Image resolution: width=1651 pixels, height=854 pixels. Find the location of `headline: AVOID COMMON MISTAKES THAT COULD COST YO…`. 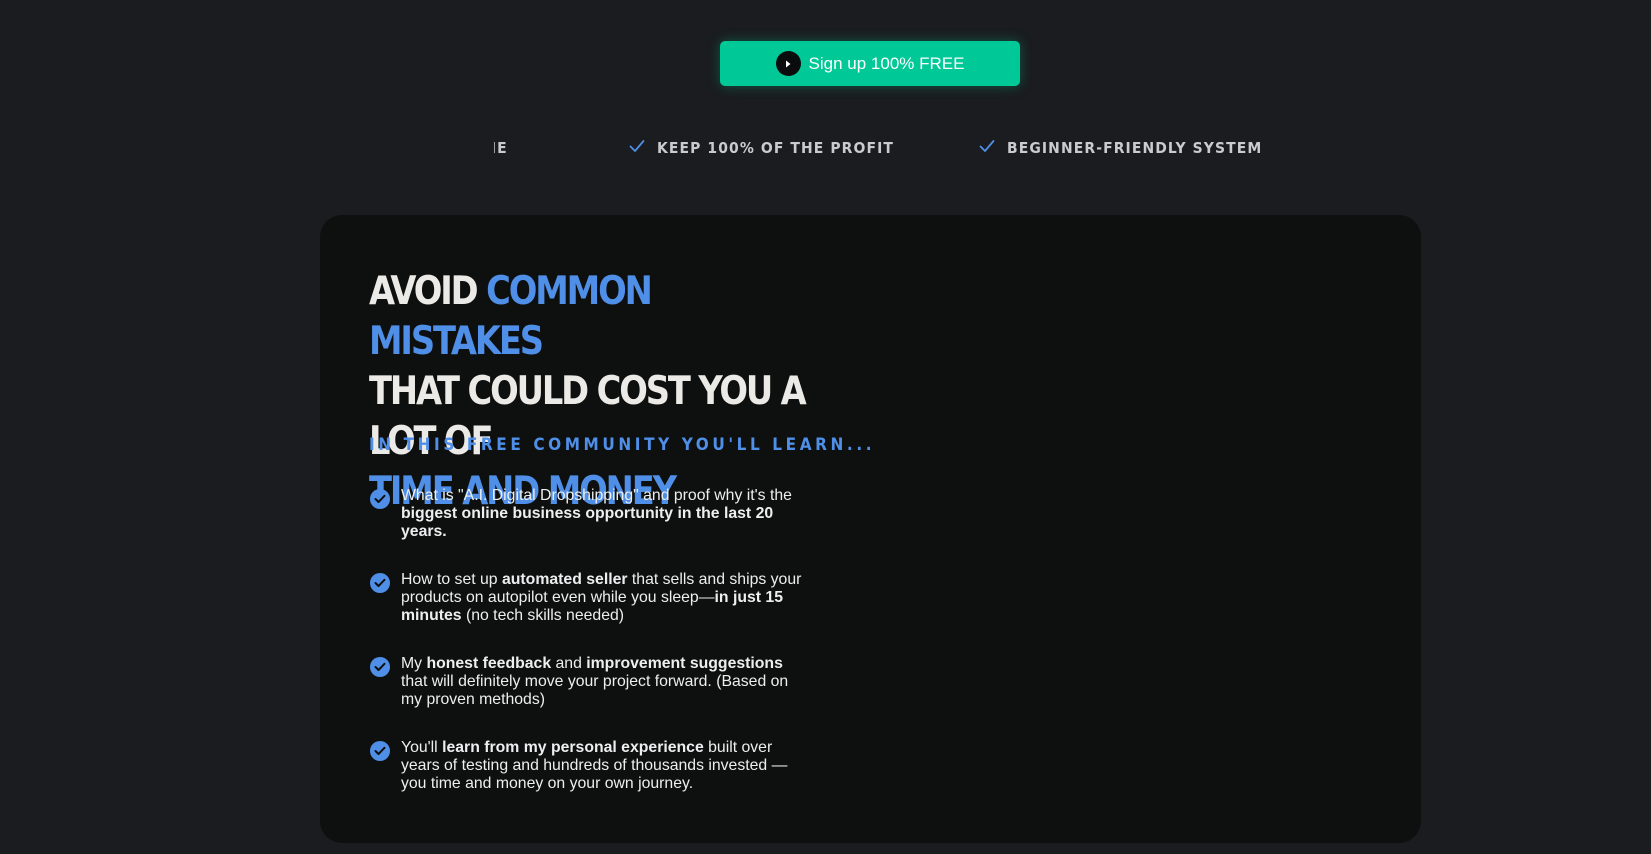

headline: AVOID COMMON MISTAKES THAT COULD COST YO… is located at coordinates (594, 392).